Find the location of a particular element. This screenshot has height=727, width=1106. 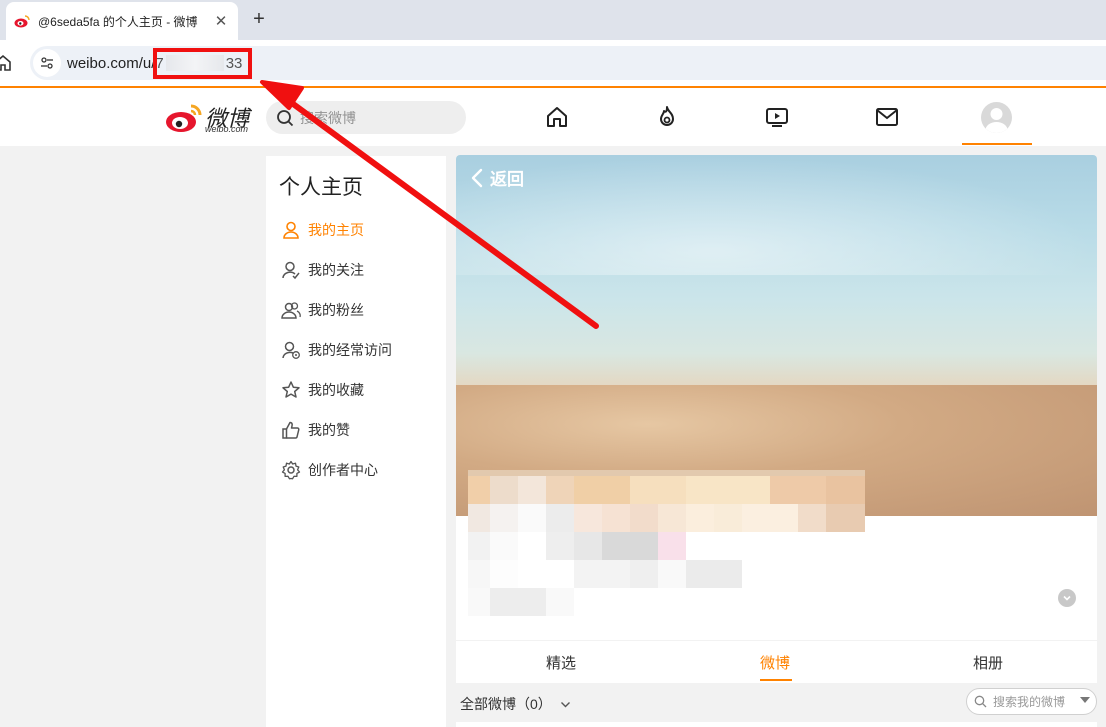

feed-filter-row: 全部微博 （0） 搜索我的微博 is located at coordinates (776, 702).